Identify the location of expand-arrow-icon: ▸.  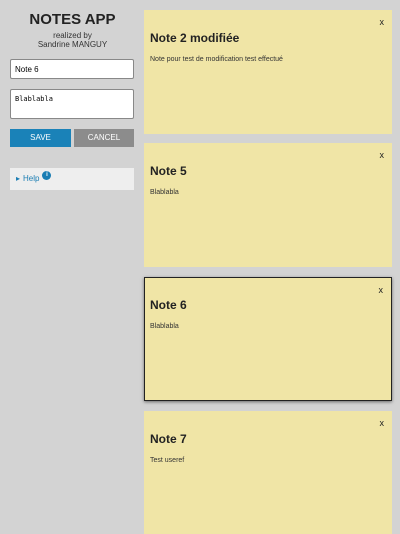
(18, 178).